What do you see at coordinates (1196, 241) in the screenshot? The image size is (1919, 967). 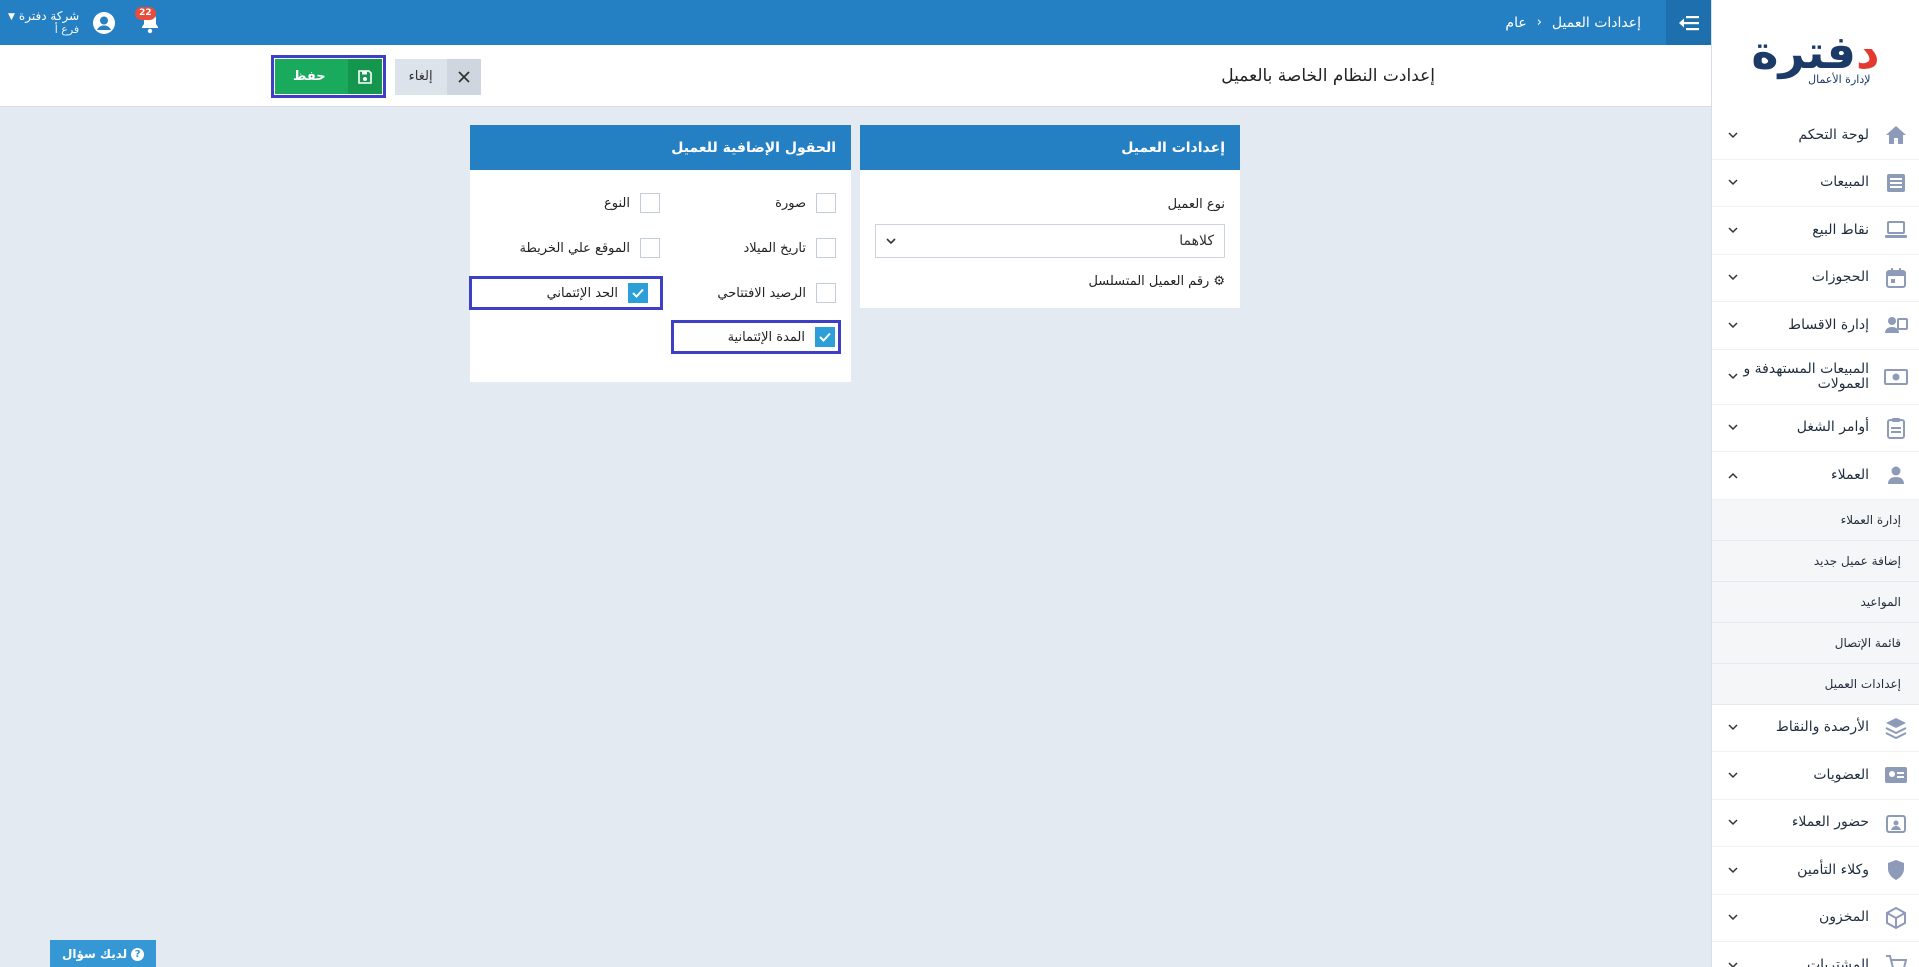 I see `client-type-value: كلاهما` at bounding box center [1196, 241].